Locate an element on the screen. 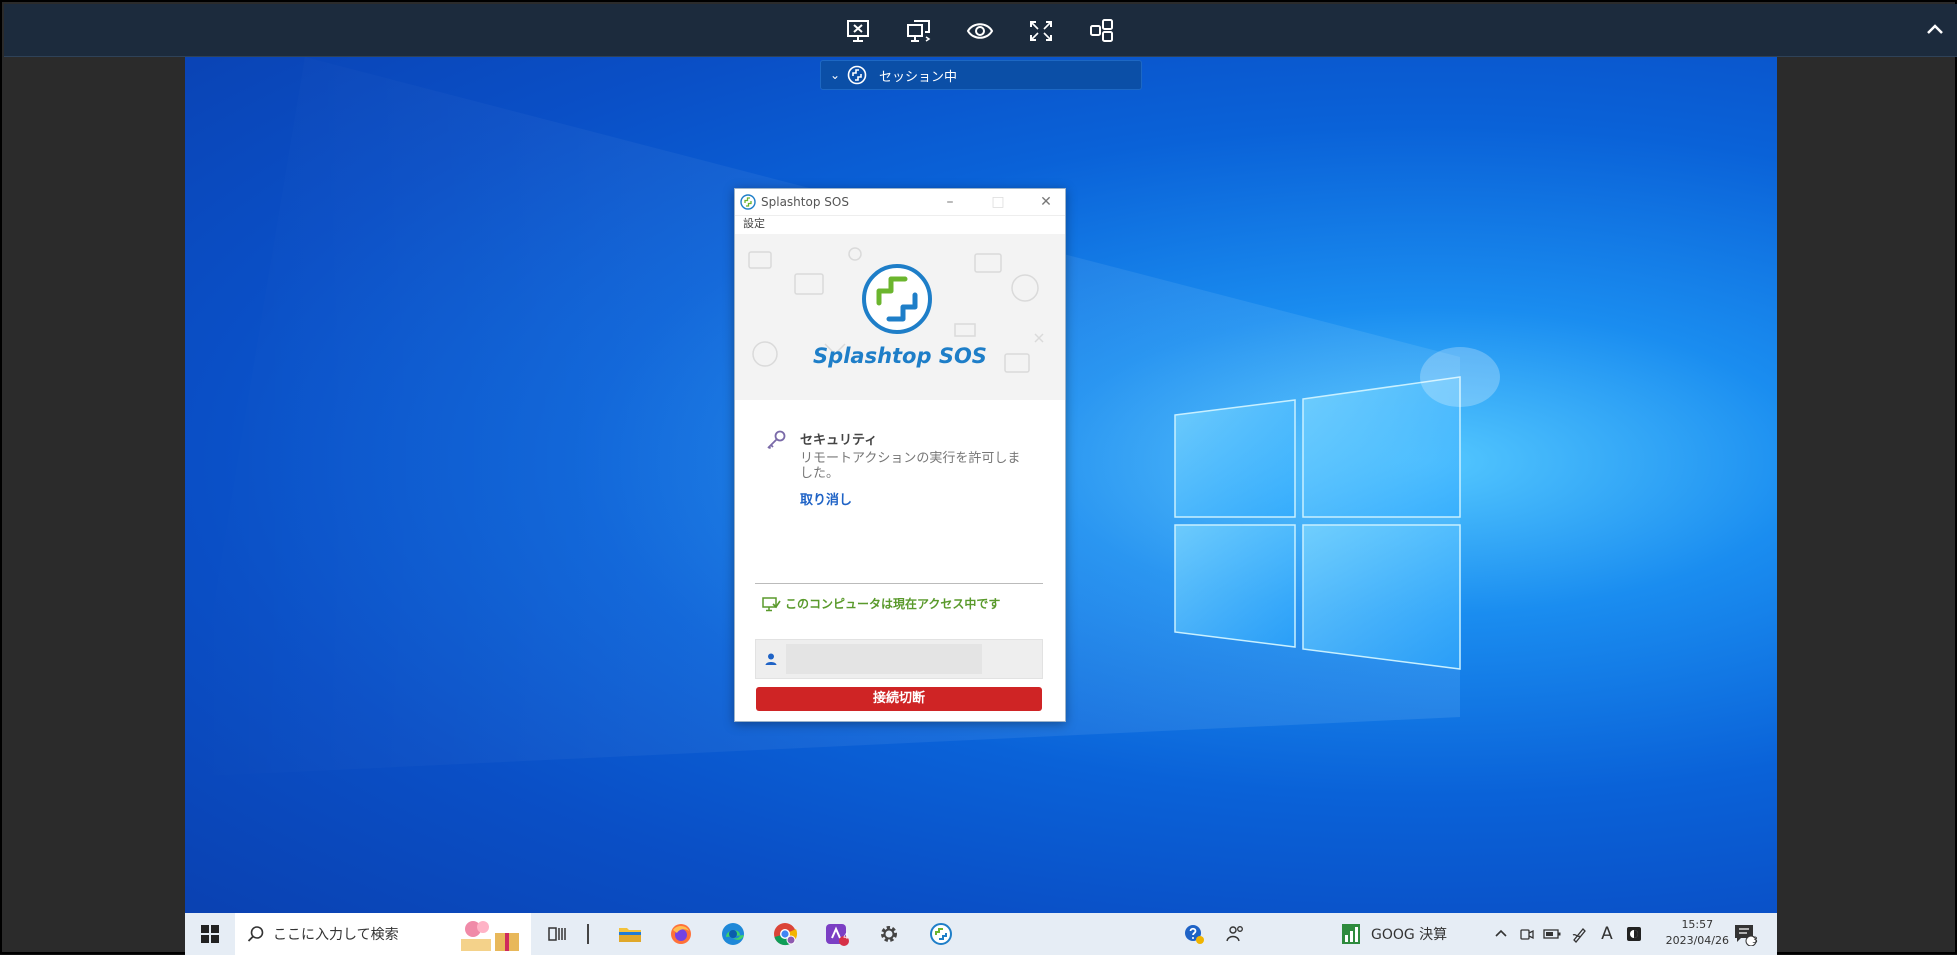 This screenshot has height=955, width=1957. notification-count: 3 is located at coordinates (1755, 941).